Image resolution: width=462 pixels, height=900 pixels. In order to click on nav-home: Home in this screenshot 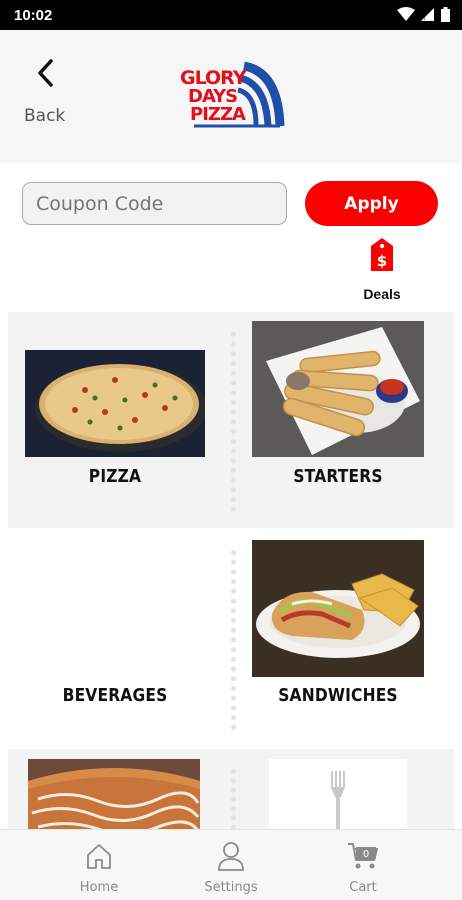, I will do `click(99, 865)`.